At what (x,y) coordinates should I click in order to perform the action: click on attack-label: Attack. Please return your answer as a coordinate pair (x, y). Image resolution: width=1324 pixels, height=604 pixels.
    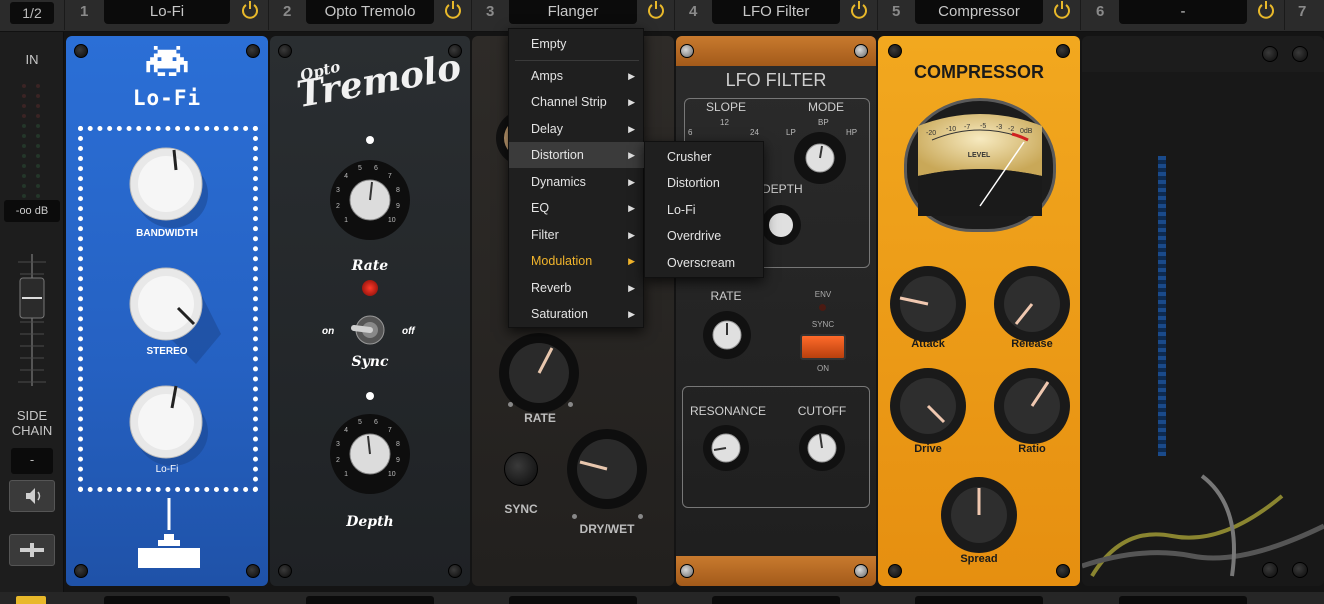
    Looking at the image, I should click on (928, 344).